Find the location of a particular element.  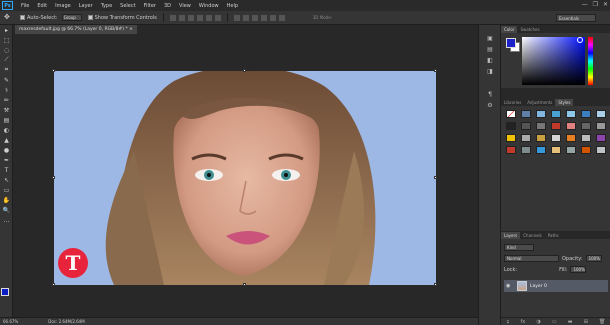

gradient-tool-icon: ▲ is located at coordinates (6, 140).